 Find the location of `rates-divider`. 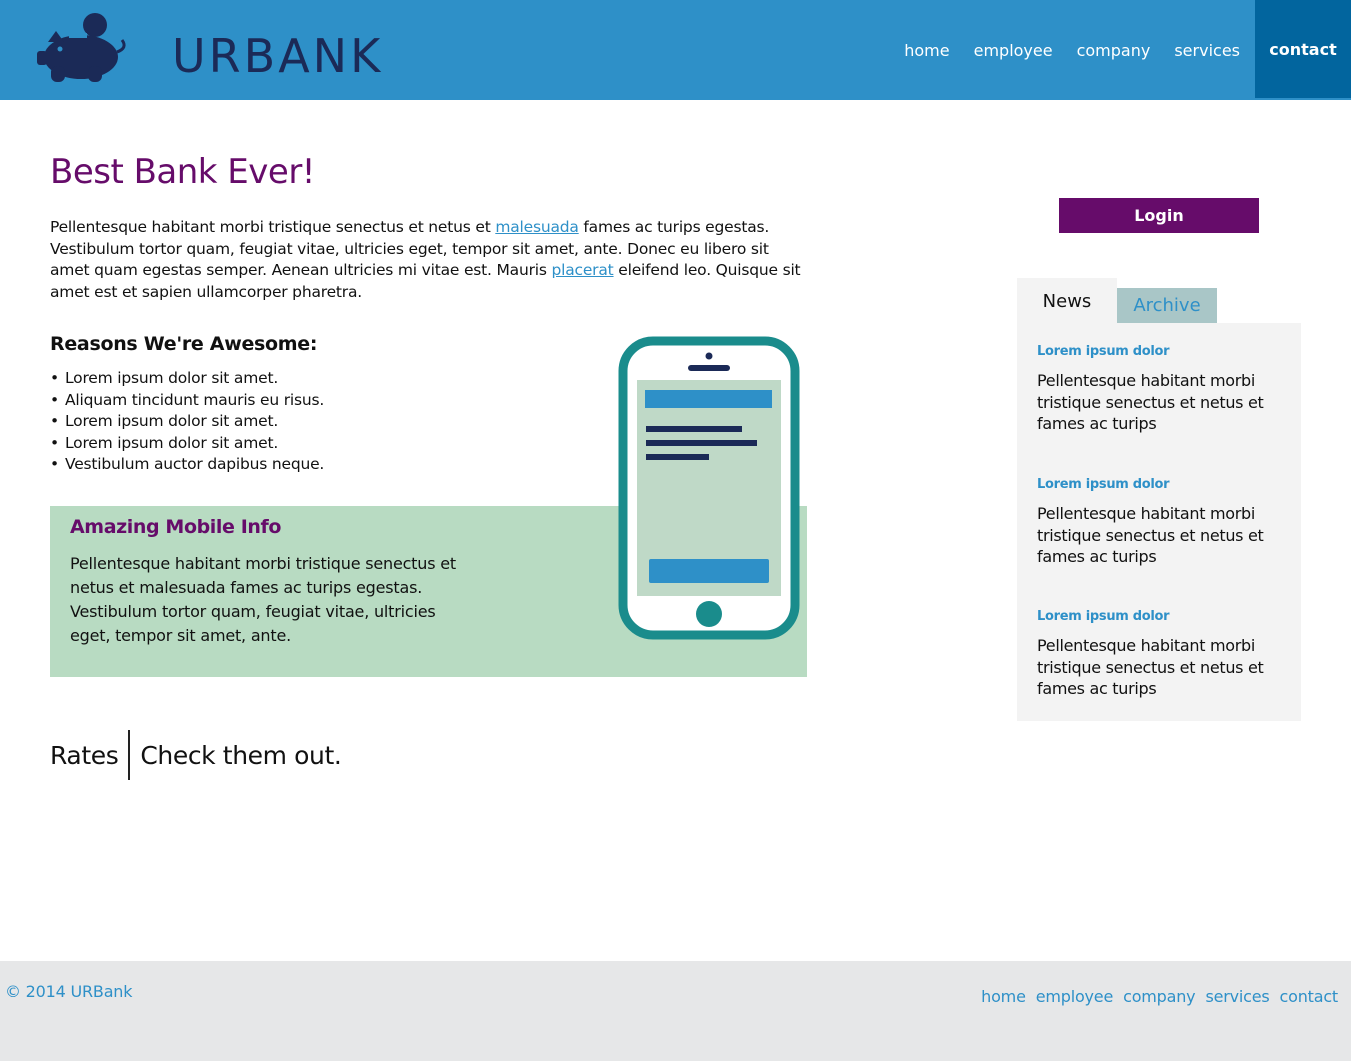

rates-divider is located at coordinates (129, 755).